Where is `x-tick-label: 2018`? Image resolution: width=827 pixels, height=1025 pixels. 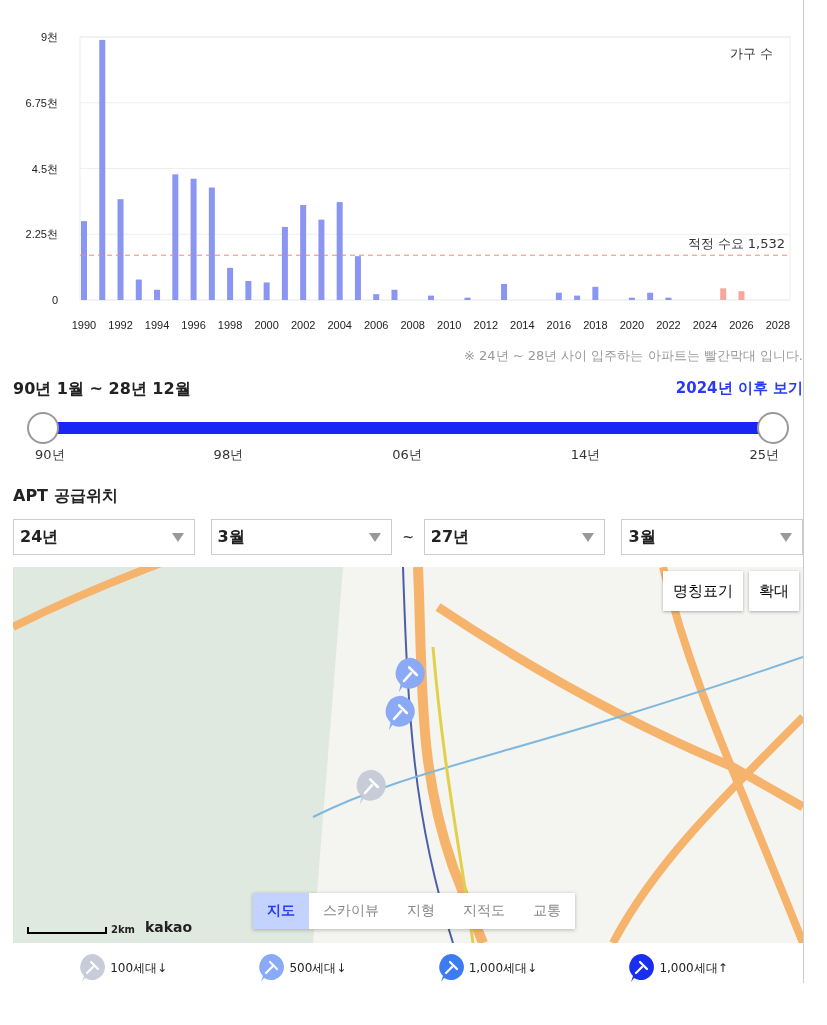
x-tick-label: 2018 is located at coordinates (595, 325).